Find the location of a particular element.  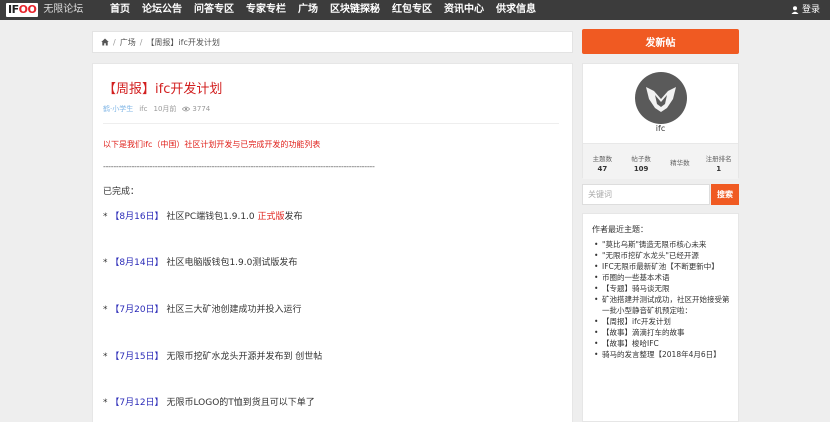

list-item: * 【7月20日】 社区三大矿池创建成功并投入运行 is located at coordinates (202, 308).